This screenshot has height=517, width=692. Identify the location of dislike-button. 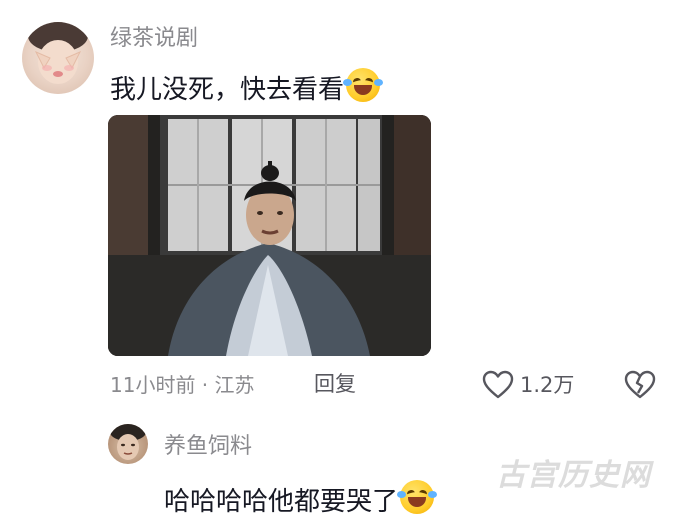
(640, 385).